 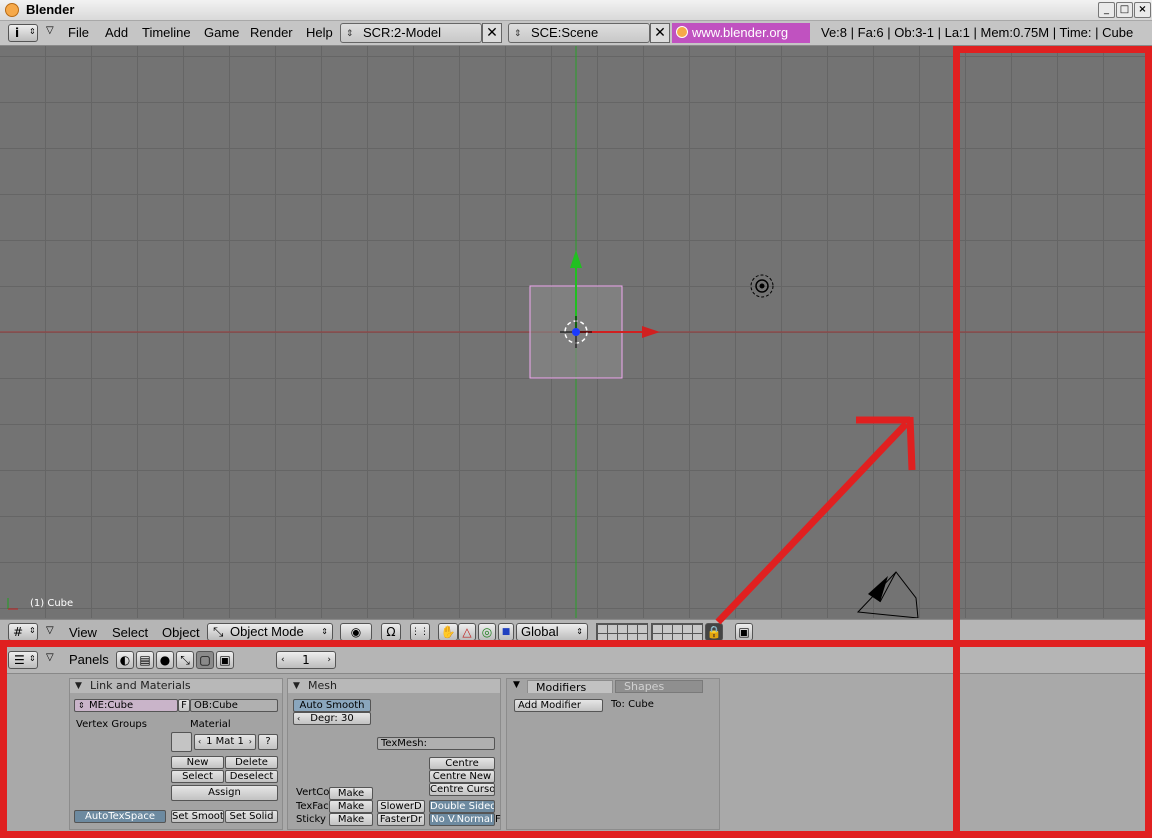 What do you see at coordinates (271, 32) in the screenshot?
I see `menu-render: Render` at bounding box center [271, 32].